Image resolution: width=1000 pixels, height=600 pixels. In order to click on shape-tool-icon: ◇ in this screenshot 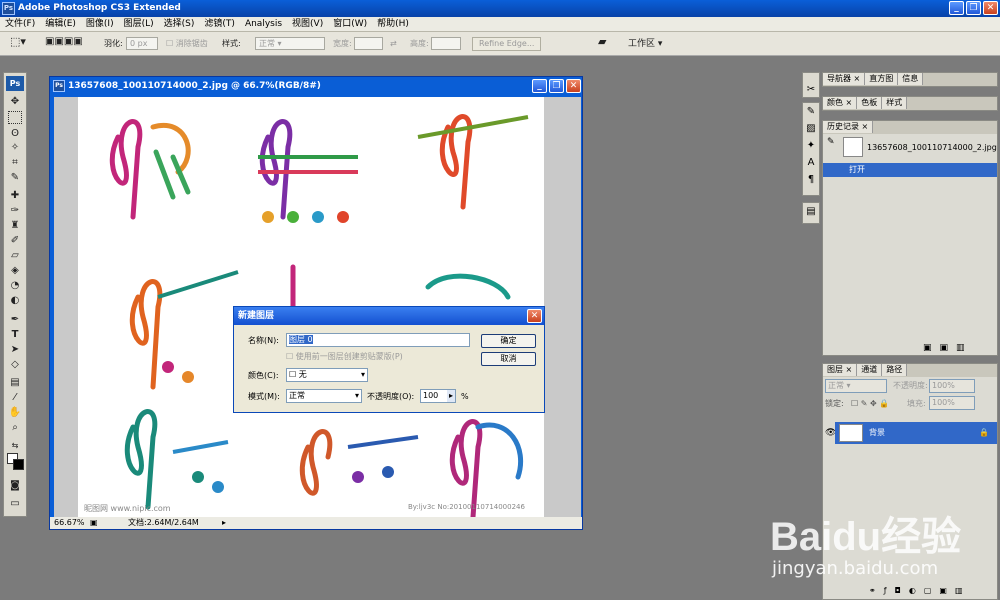, I will do `click(15, 364)`.